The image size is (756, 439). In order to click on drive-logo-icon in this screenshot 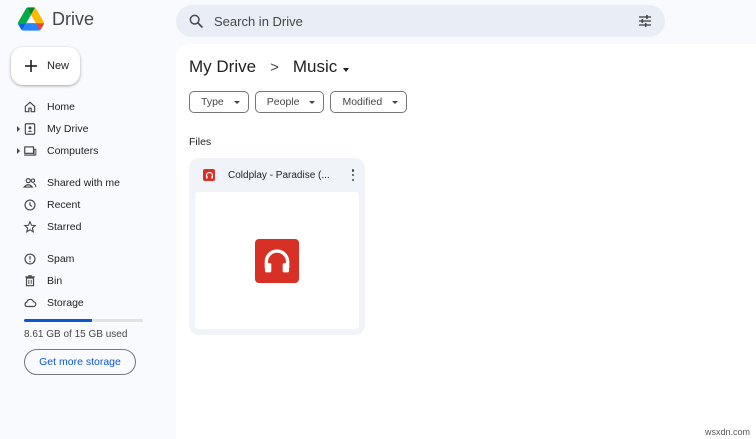, I will do `click(31, 19)`.